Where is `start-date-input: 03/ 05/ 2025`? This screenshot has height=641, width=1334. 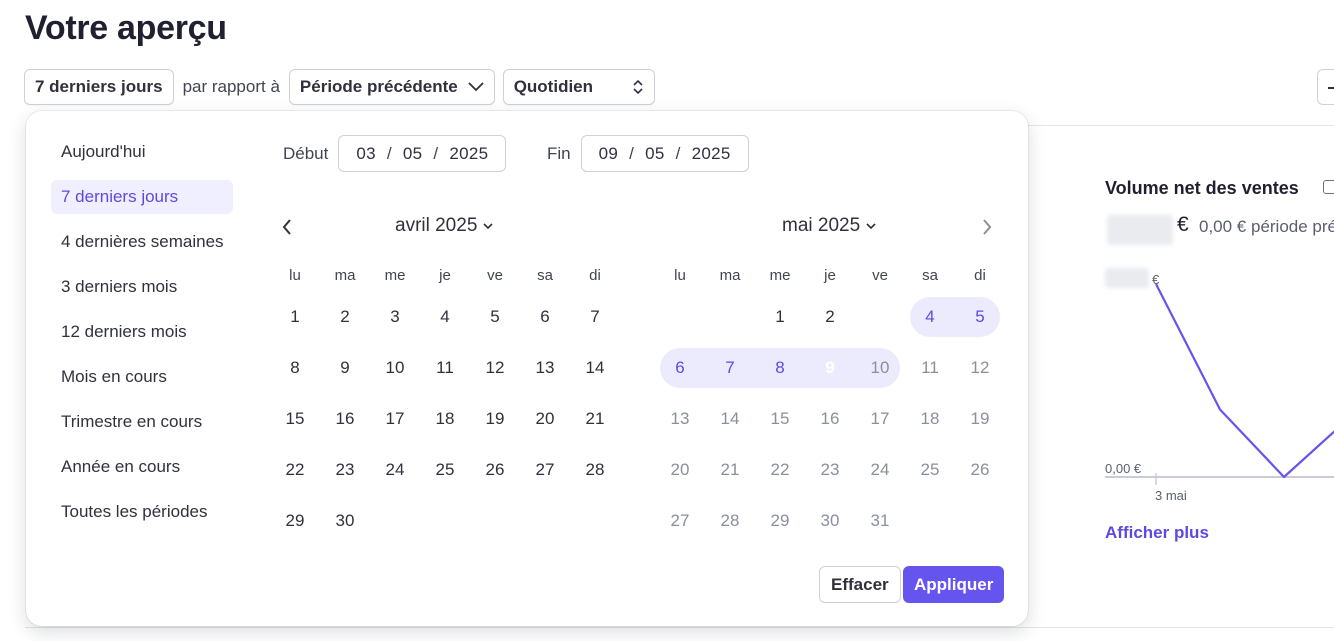
start-date-input: 03/ 05/ 2025 is located at coordinates (422, 153).